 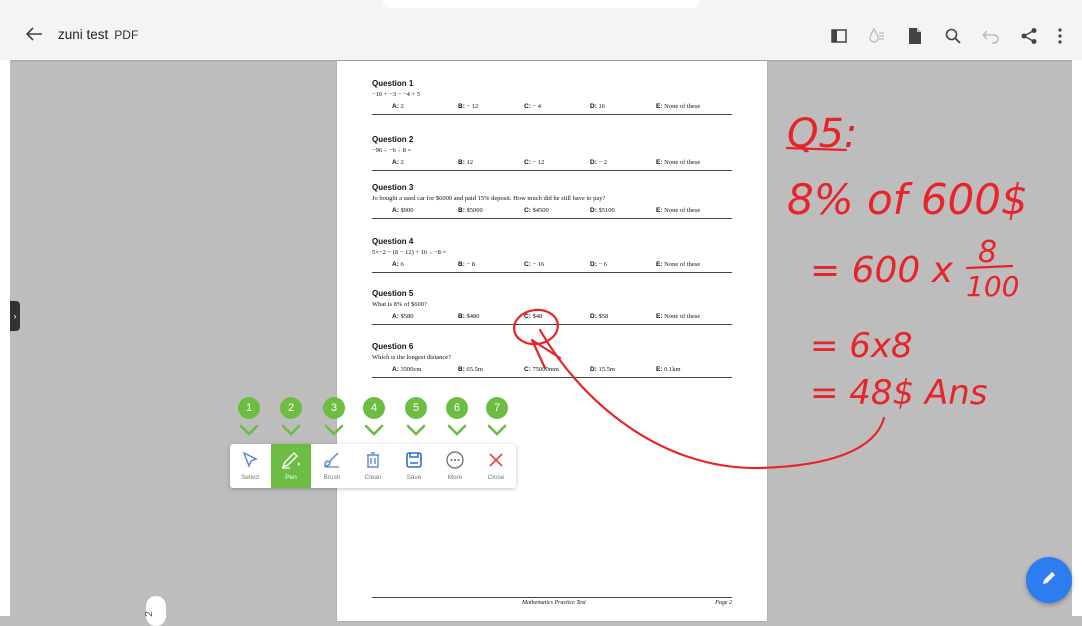 I want to click on question-prompt: 5×−2 − (8 − 12) + 16 ÷ −8 =, so click(x=409, y=252).